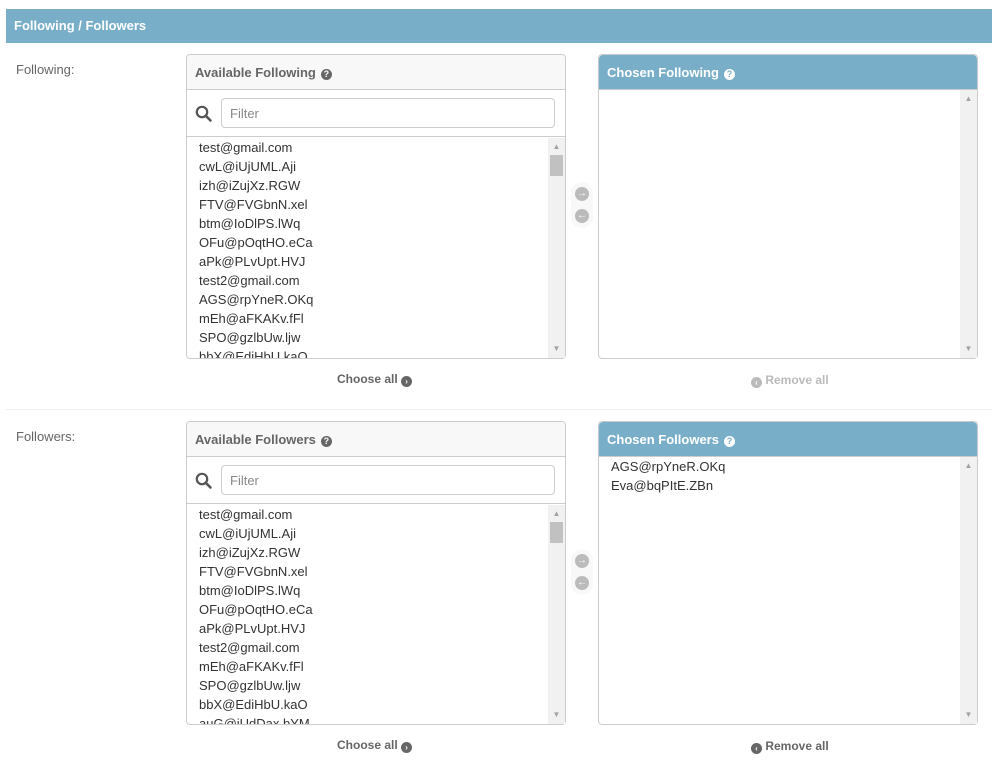 The width and height of the screenshot is (992, 772). I want to click on chosen-followers-title: Chosen Followers, so click(663, 439).